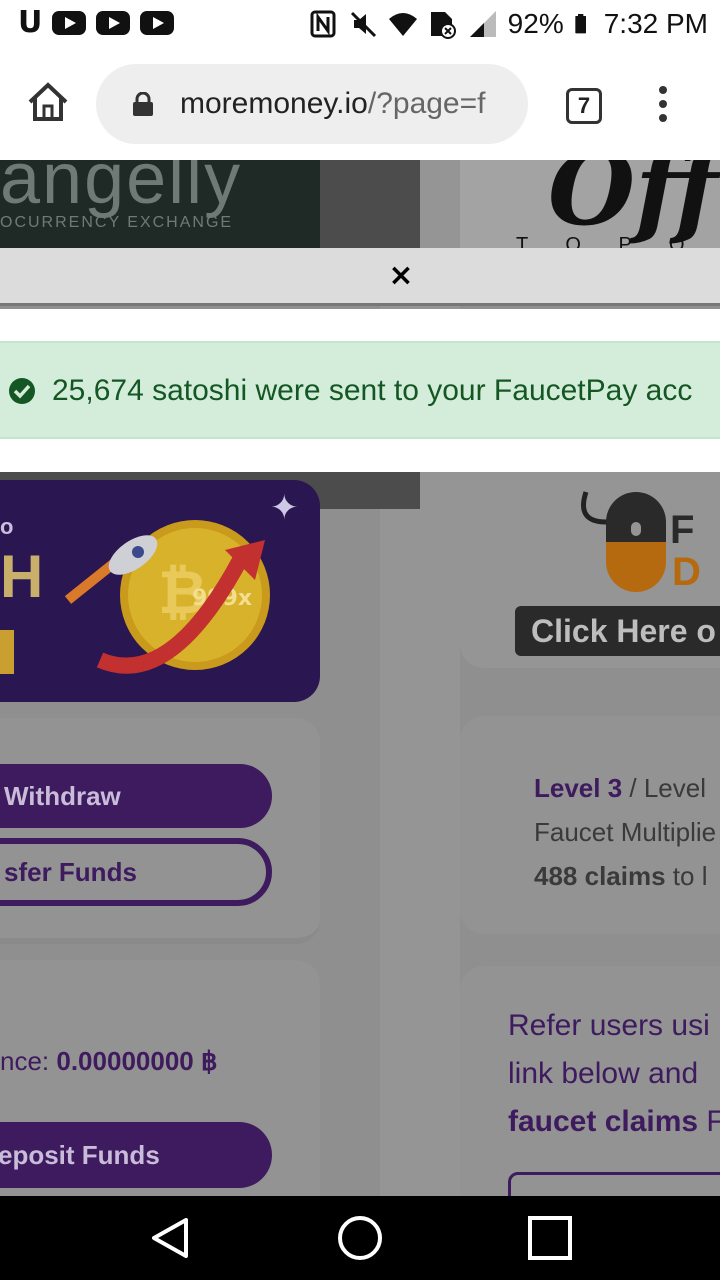  Describe the element at coordinates (713, 1121) in the screenshot. I see `referral-rest: F` at that location.